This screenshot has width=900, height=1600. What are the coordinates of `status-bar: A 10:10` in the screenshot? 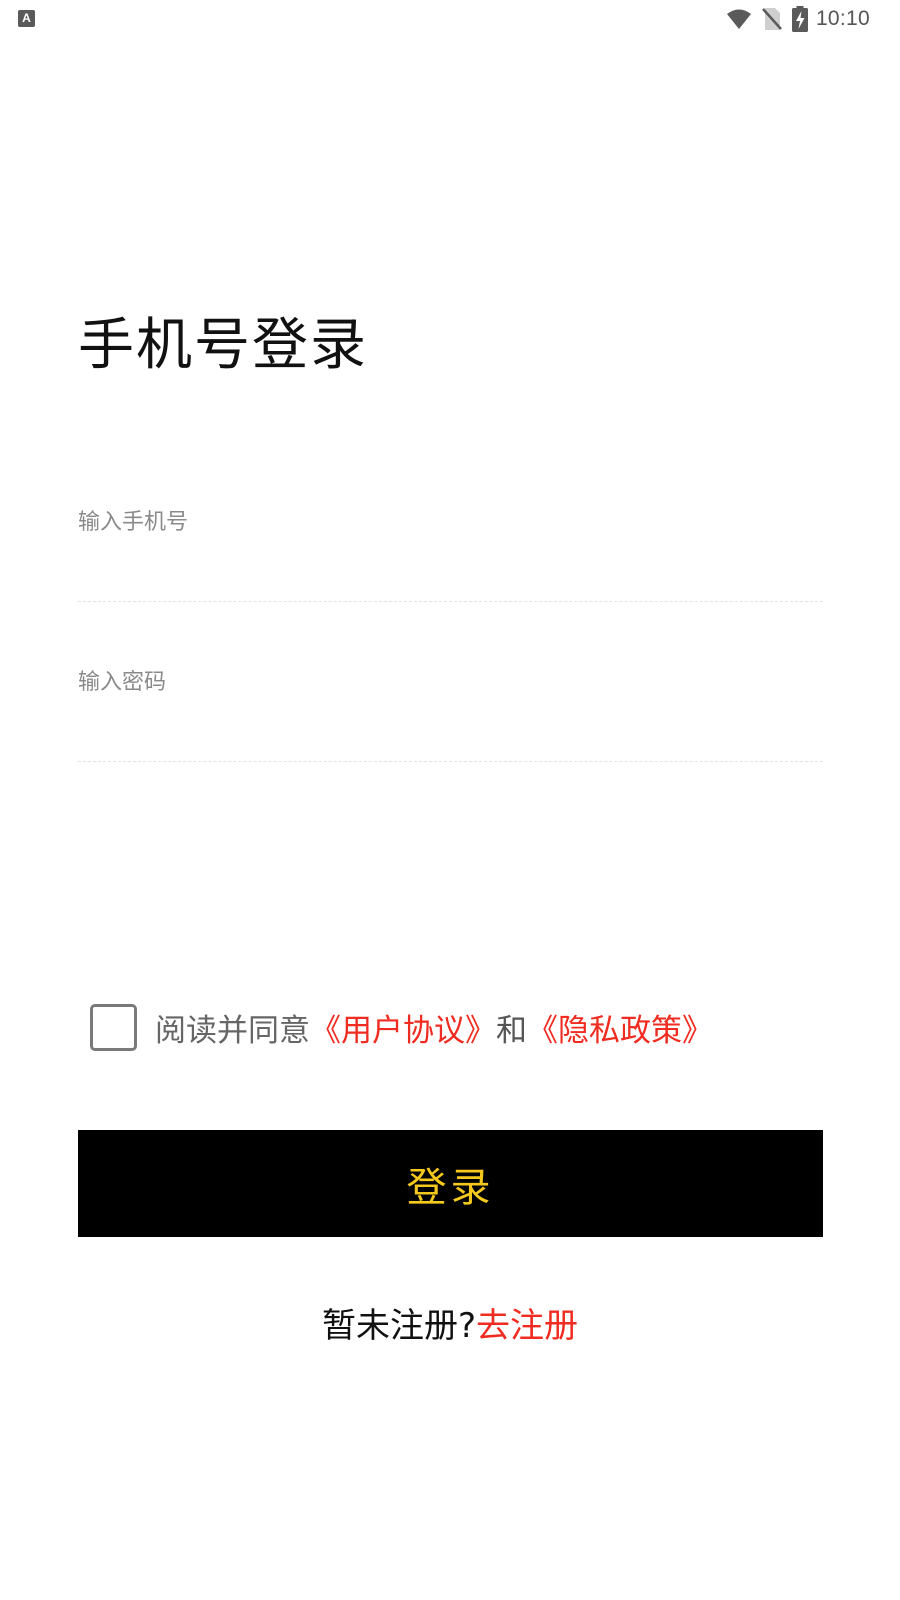 It's located at (450, 19).